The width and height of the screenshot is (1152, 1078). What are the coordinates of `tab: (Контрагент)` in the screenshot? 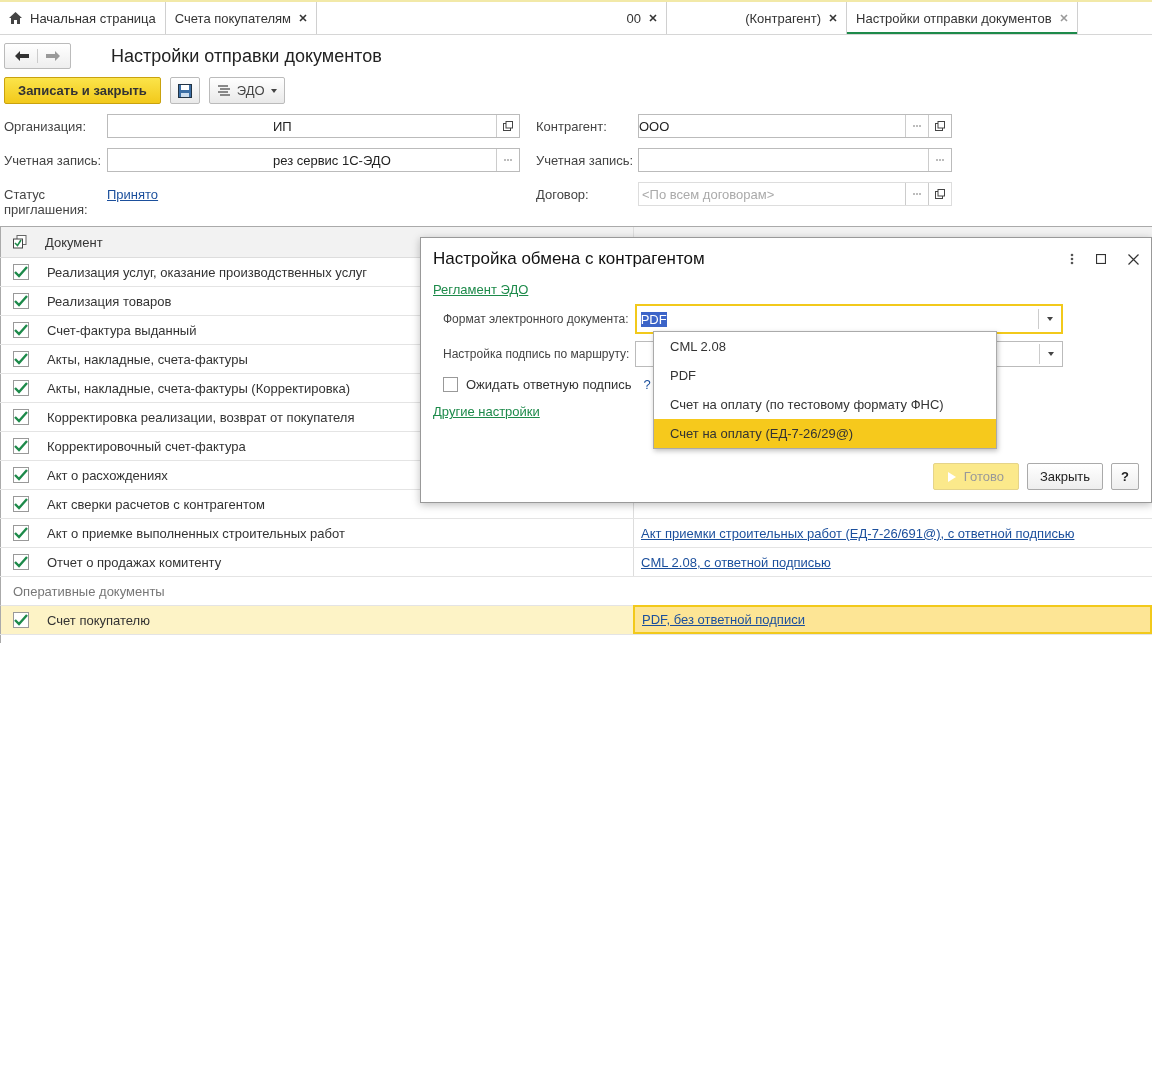 It's located at (757, 18).